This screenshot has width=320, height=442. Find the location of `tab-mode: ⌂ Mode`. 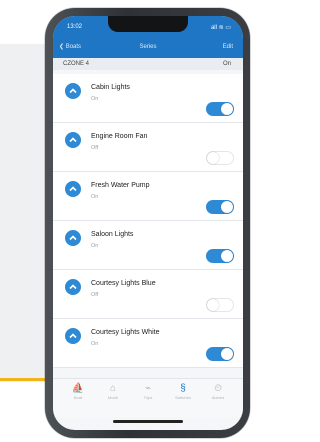

tab-mode: ⌂ Mode is located at coordinates (113, 391).